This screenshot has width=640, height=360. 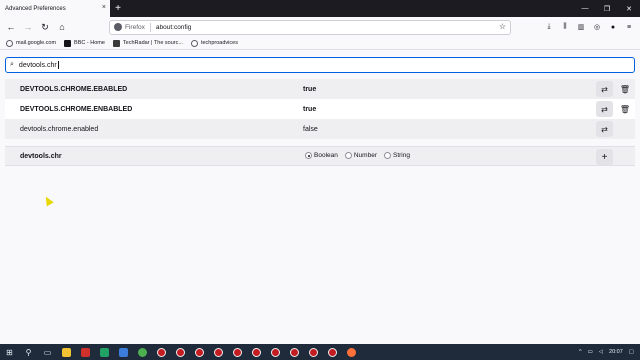 I want to click on downloads-icon: ⤓, so click(x=549, y=27).